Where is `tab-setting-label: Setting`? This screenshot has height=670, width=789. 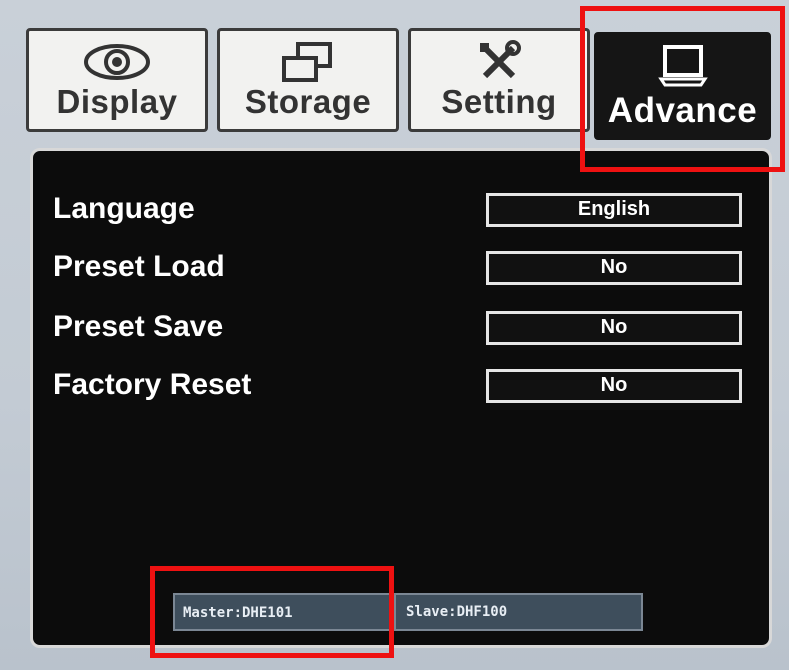 tab-setting-label: Setting is located at coordinates (499, 101).